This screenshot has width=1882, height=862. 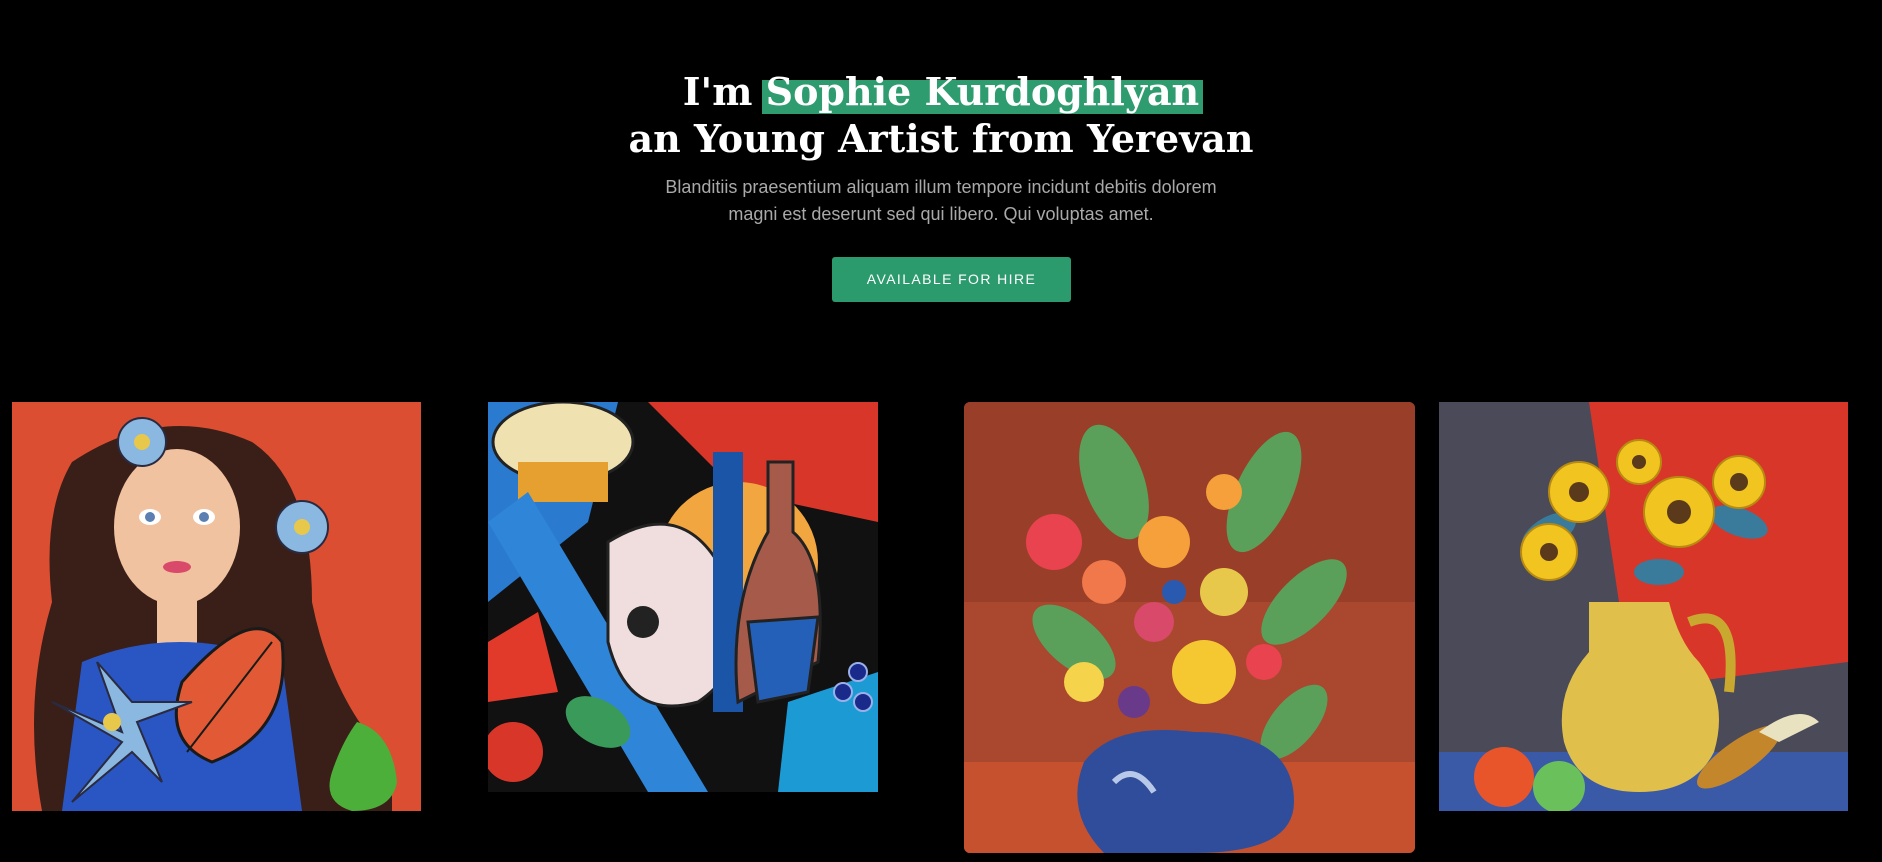 I want to click on sunflowers-jug-image, so click(x=1643, y=606).